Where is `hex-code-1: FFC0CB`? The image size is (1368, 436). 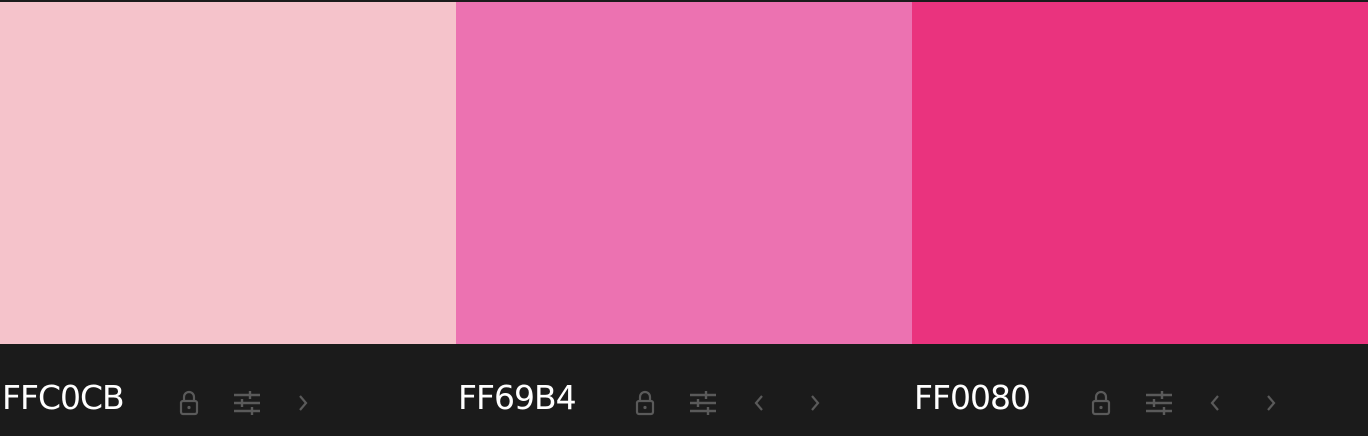
hex-code-1: FFC0CB is located at coordinates (63, 397).